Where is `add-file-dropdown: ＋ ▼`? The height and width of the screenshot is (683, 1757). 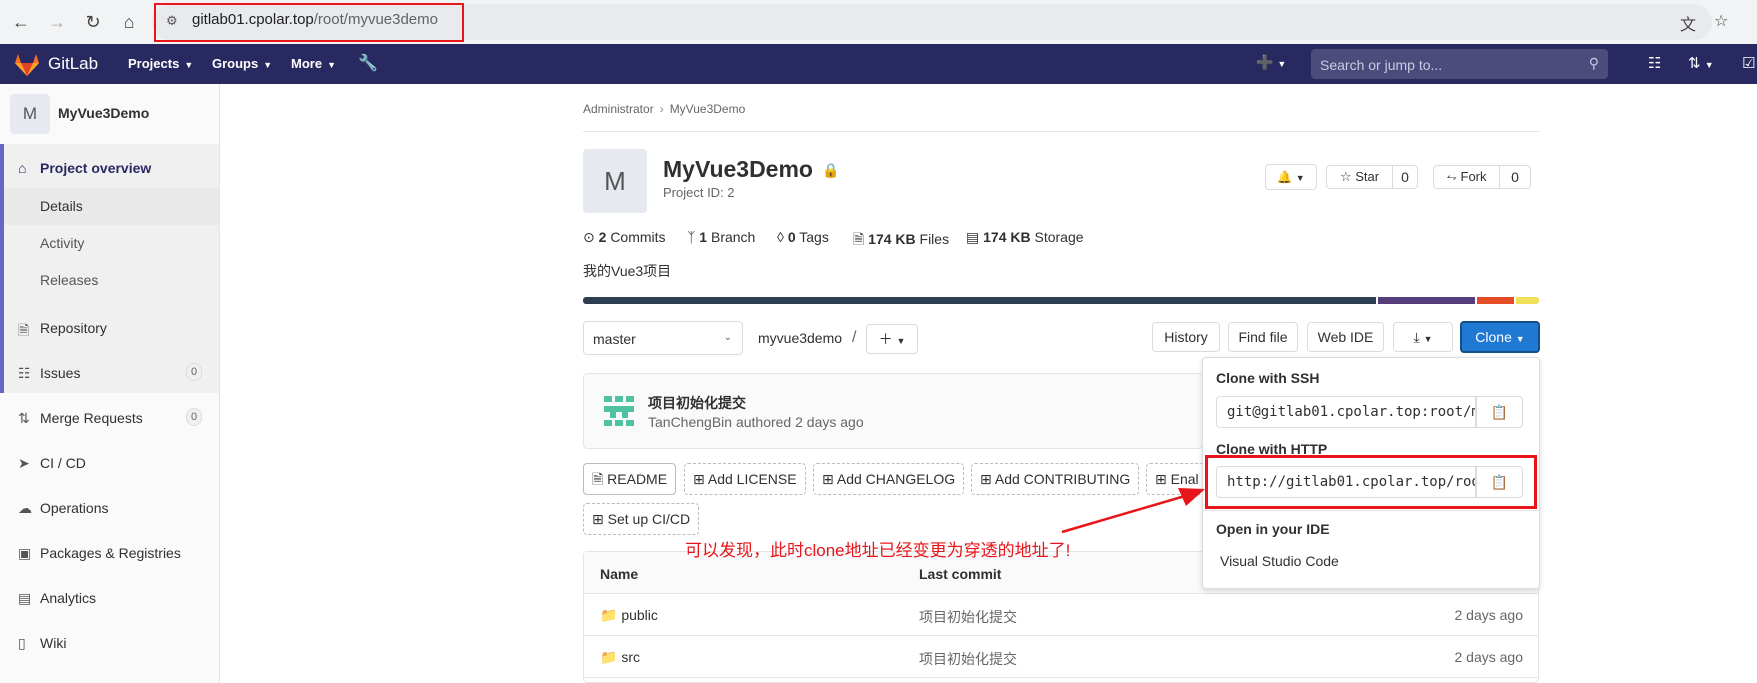 add-file-dropdown: ＋ ▼ is located at coordinates (892, 339).